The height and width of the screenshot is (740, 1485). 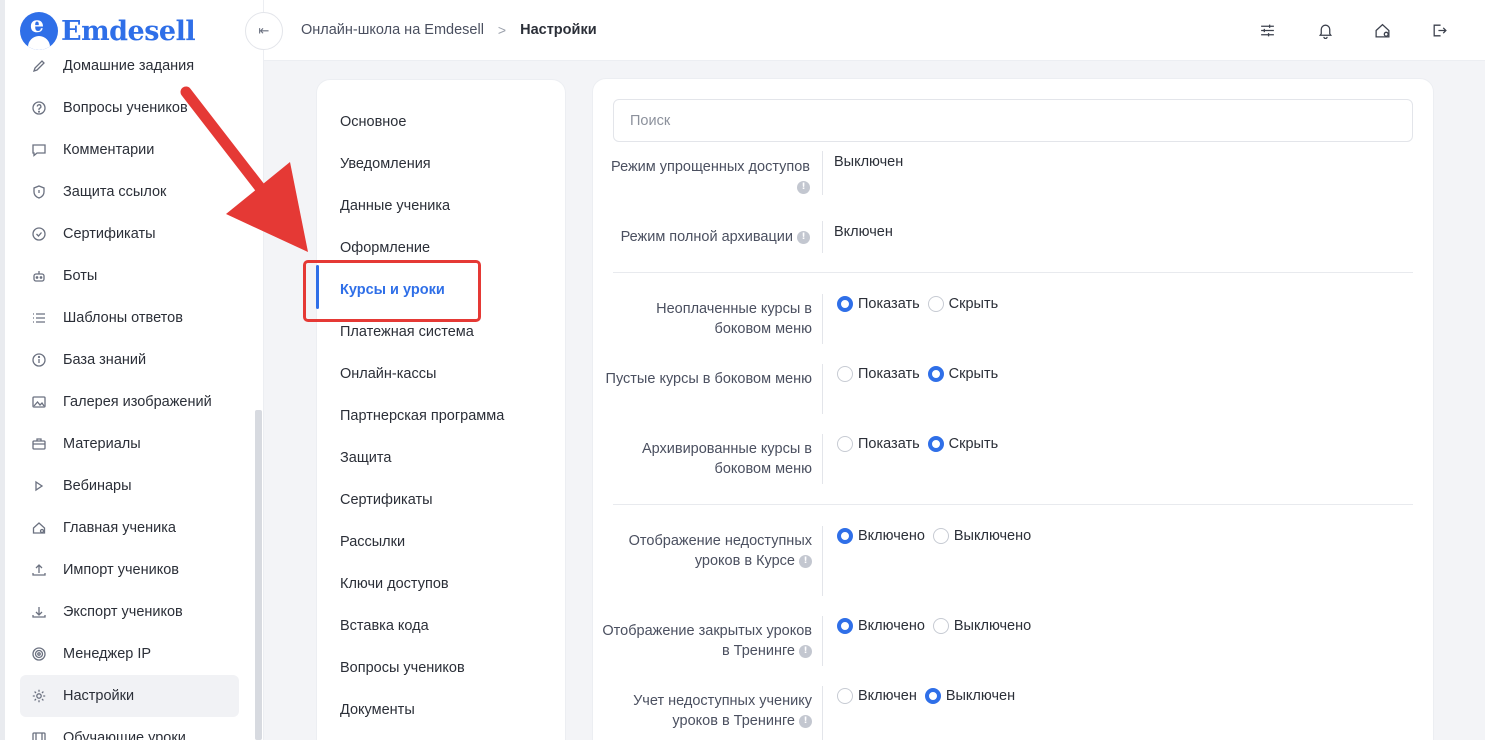 What do you see at coordinates (129, 108) in the screenshot?
I see `sidebar-item-questions: Вопросы учеников` at bounding box center [129, 108].